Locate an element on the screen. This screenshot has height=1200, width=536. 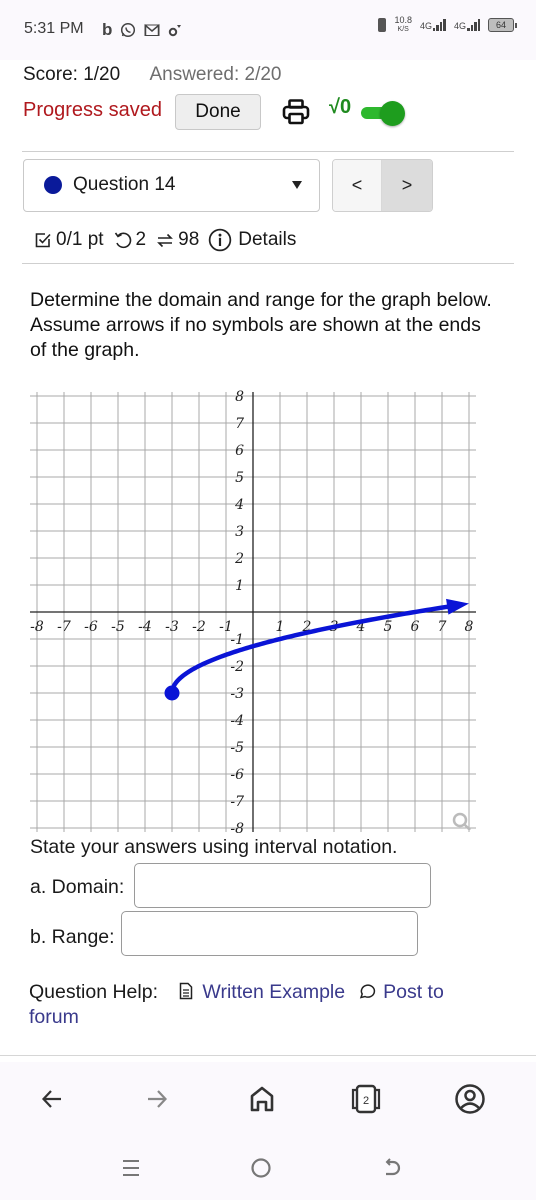
retries-count: 2 is located at coordinates (141, 239).